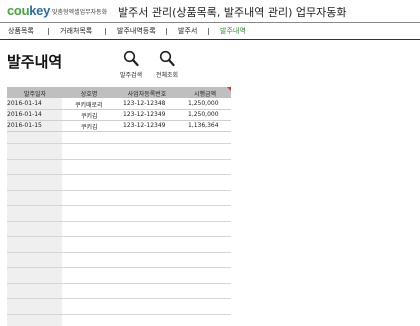 The image size is (420, 326). Describe the element at coordinates (144, 103) in the screenshot. I see `cell-business-number: 123-12-12348` at that location.